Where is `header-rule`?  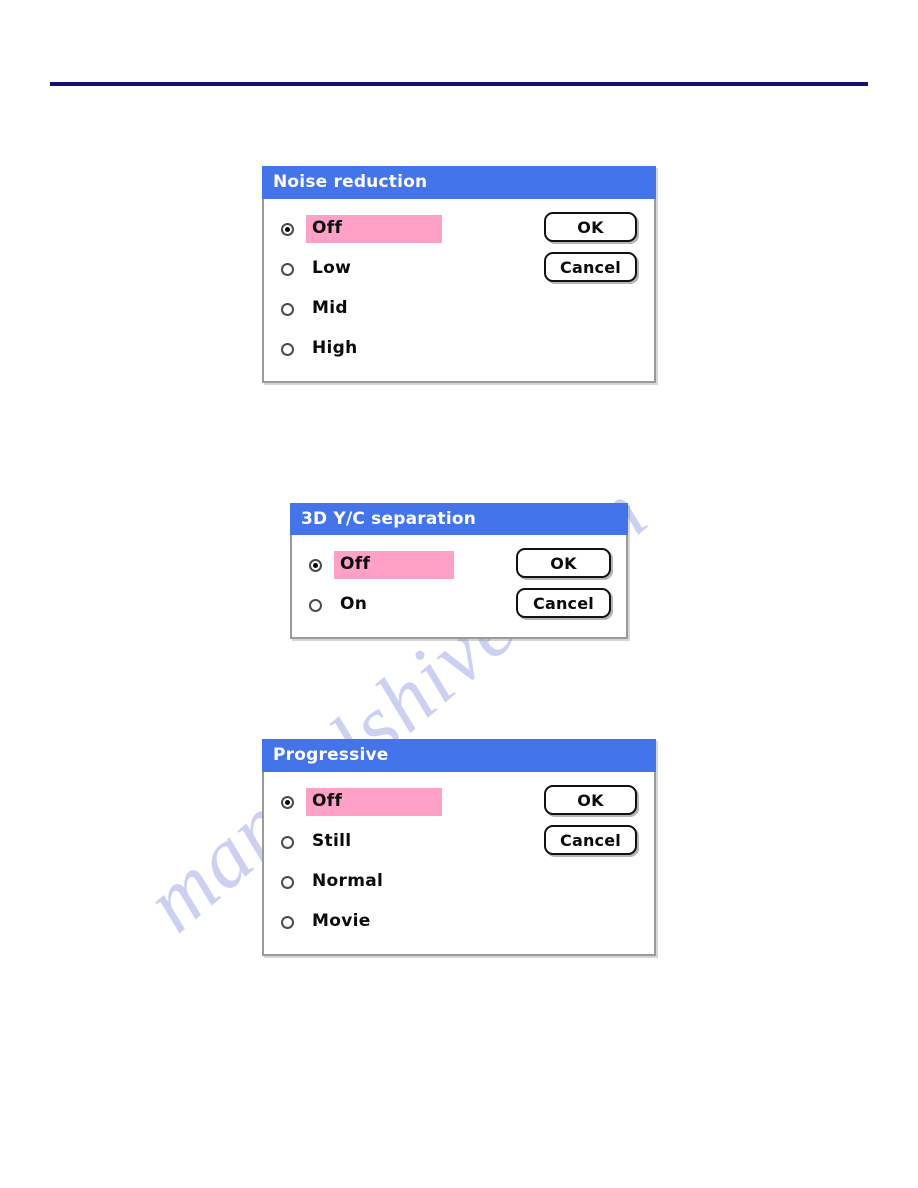
header-rule is located at coordinates (459, 84).